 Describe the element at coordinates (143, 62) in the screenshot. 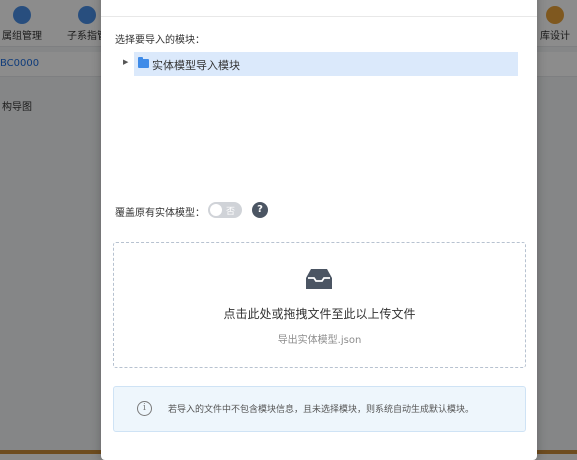

I see `folder-icon` at that location.